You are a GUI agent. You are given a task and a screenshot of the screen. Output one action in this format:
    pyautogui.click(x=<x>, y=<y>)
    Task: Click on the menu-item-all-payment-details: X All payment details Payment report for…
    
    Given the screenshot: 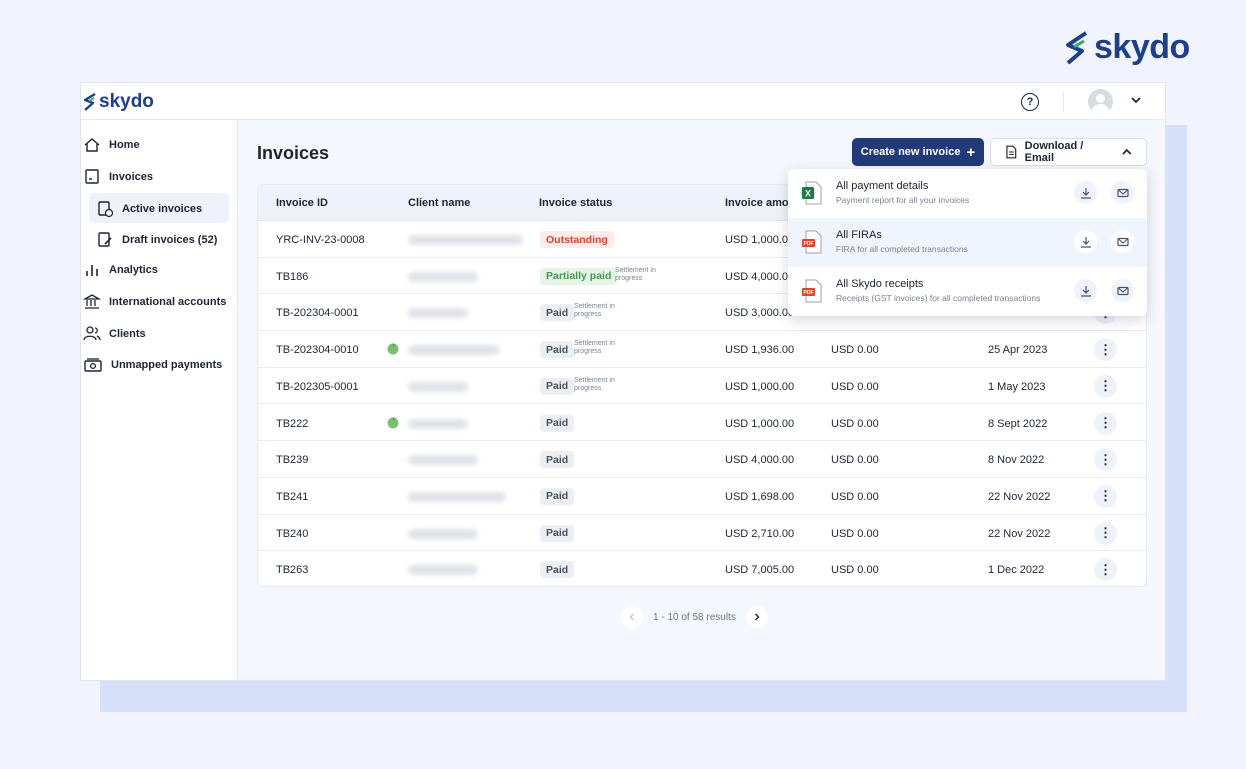 What is the action you would take?
    pyautogui.click(x=967, y=193)
    